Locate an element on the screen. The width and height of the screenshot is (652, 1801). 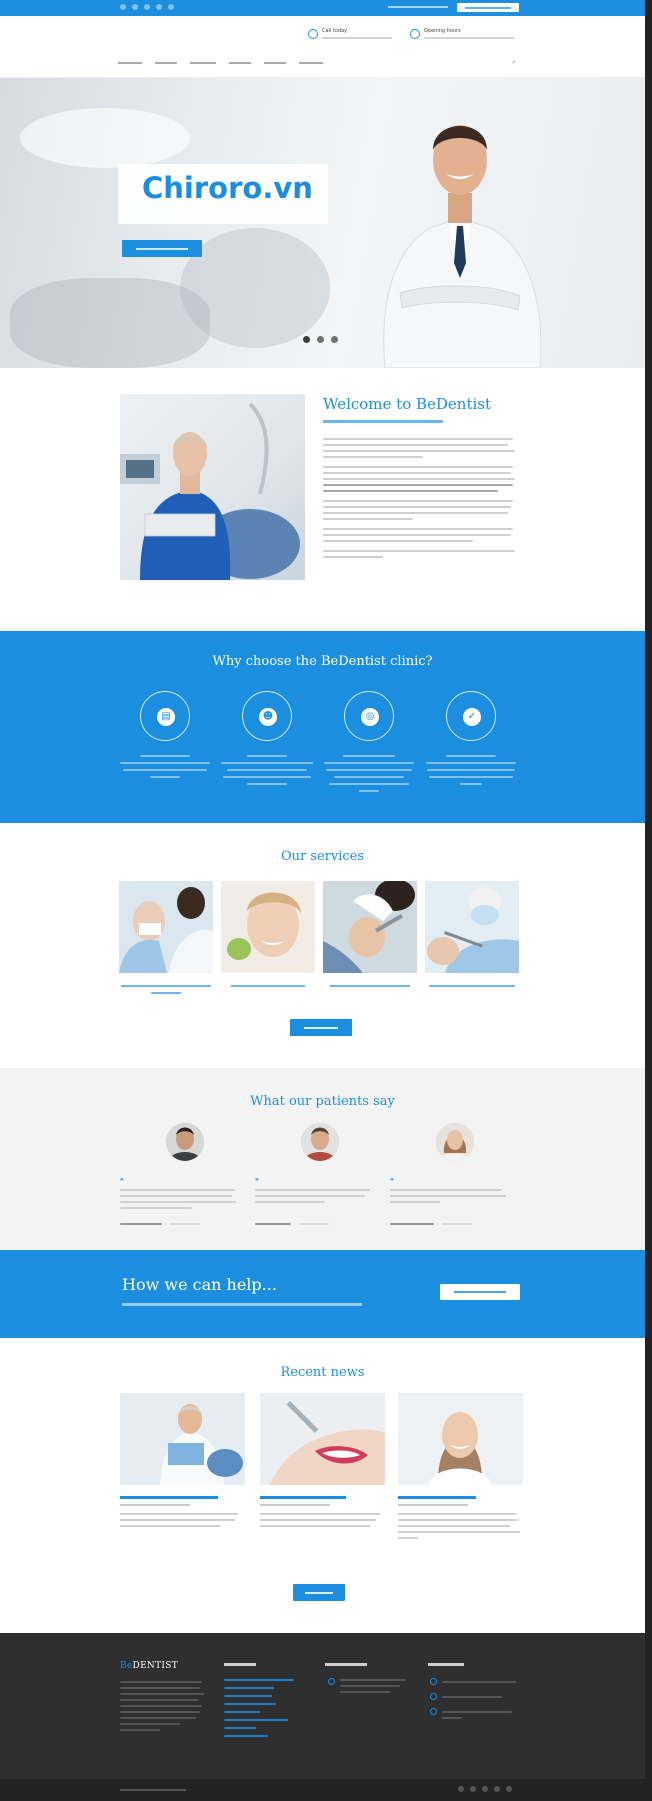
nav-item-contact is located at coordinates (275, 63).